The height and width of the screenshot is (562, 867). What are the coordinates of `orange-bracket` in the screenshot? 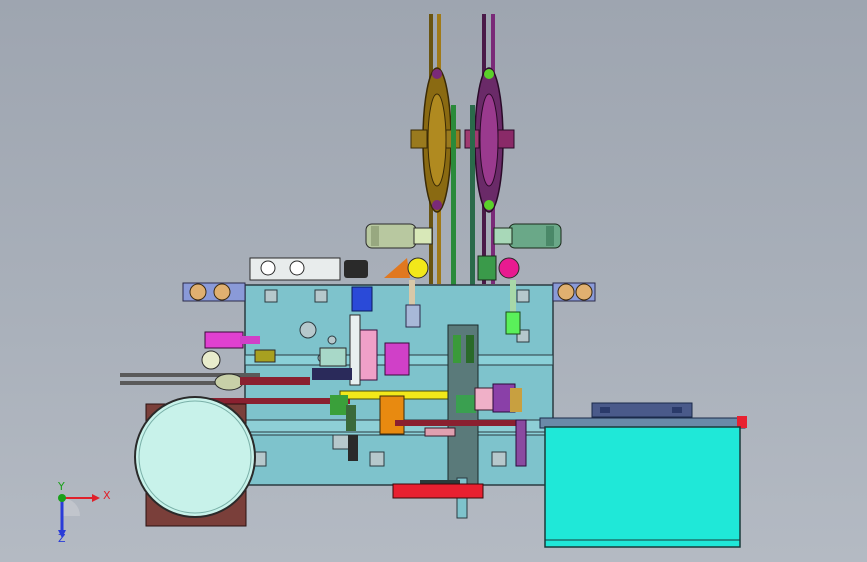 It's located at (397, 268).